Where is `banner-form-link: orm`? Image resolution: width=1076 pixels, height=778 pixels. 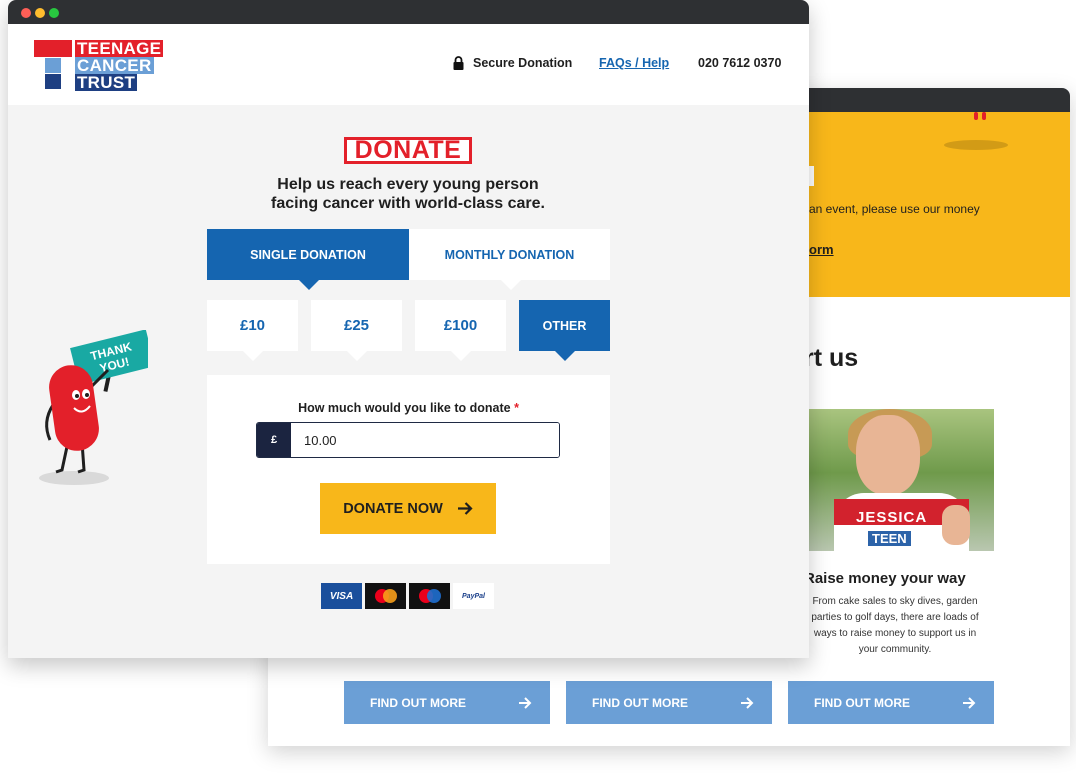 banner-form-link: orm is located at coordinates (821, 249).